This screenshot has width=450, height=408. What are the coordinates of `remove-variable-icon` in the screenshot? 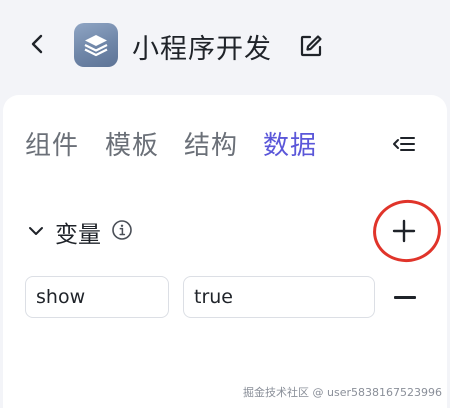 It's located at (405, 297).